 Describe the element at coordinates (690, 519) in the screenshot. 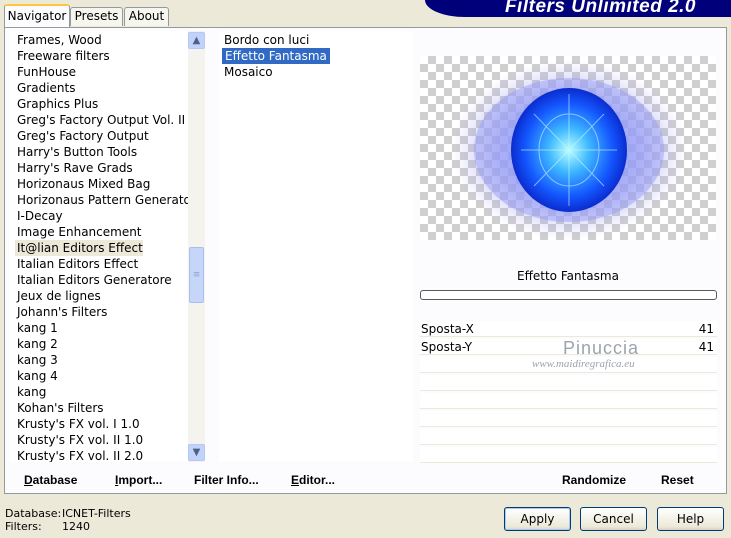

I see `help-button: Help` at that location.